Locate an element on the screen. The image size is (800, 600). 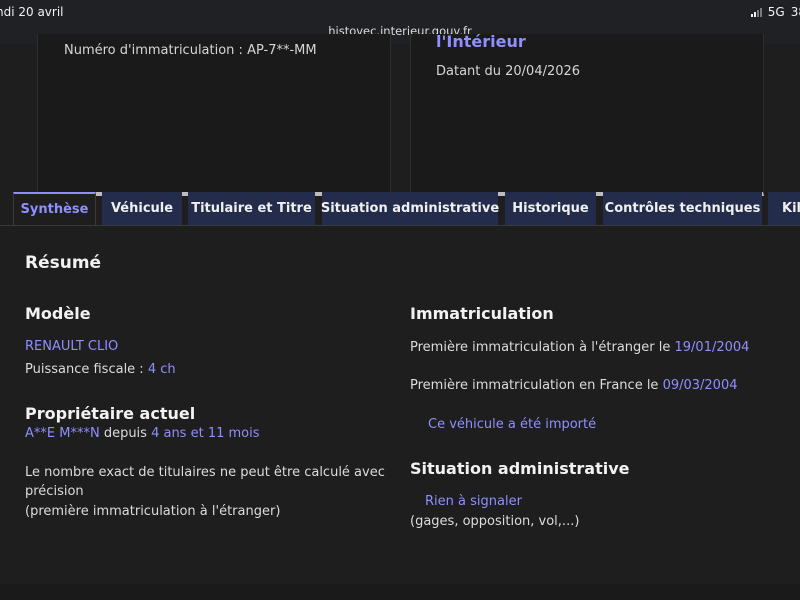
tab-vehicule: Véhicule is located at coordinates (142, 208).